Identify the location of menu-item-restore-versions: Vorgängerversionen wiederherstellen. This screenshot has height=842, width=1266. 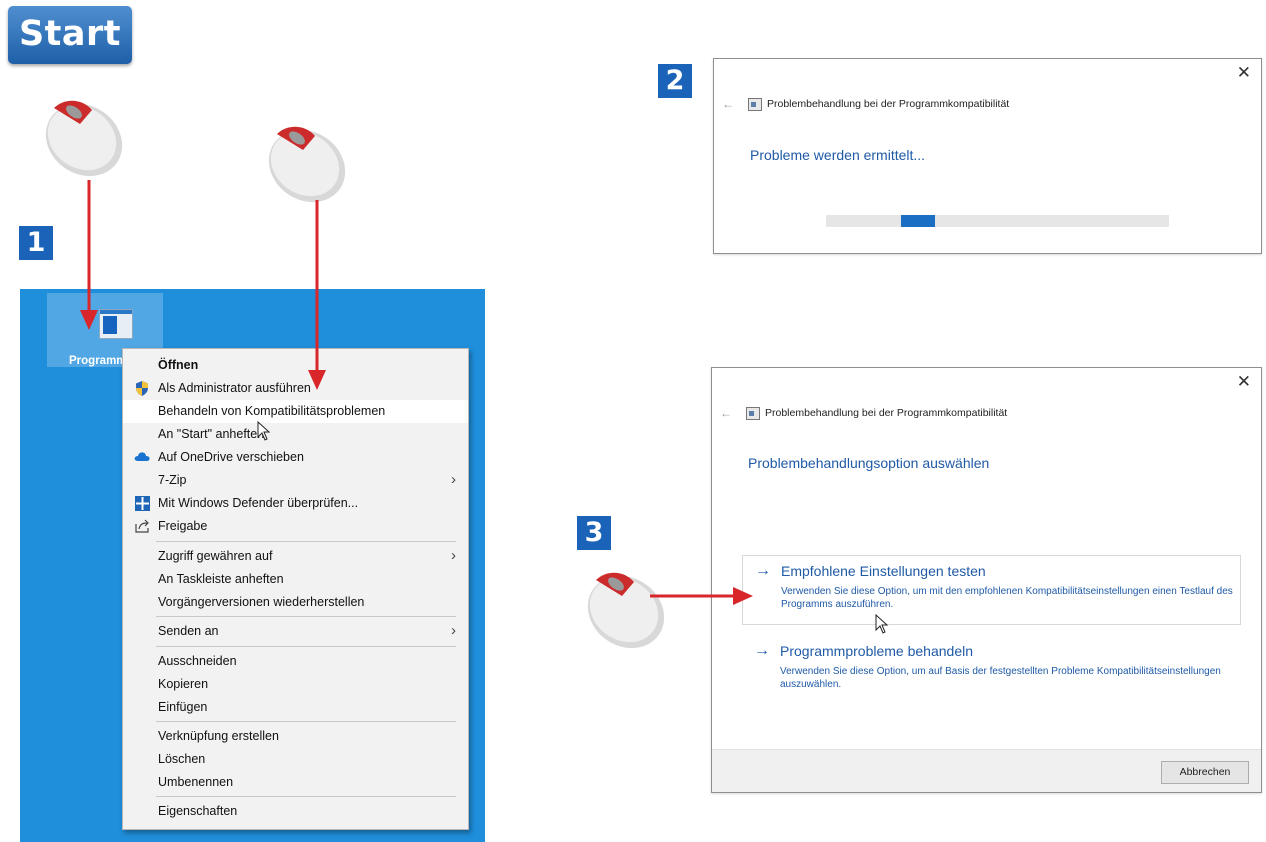
(295, 602).